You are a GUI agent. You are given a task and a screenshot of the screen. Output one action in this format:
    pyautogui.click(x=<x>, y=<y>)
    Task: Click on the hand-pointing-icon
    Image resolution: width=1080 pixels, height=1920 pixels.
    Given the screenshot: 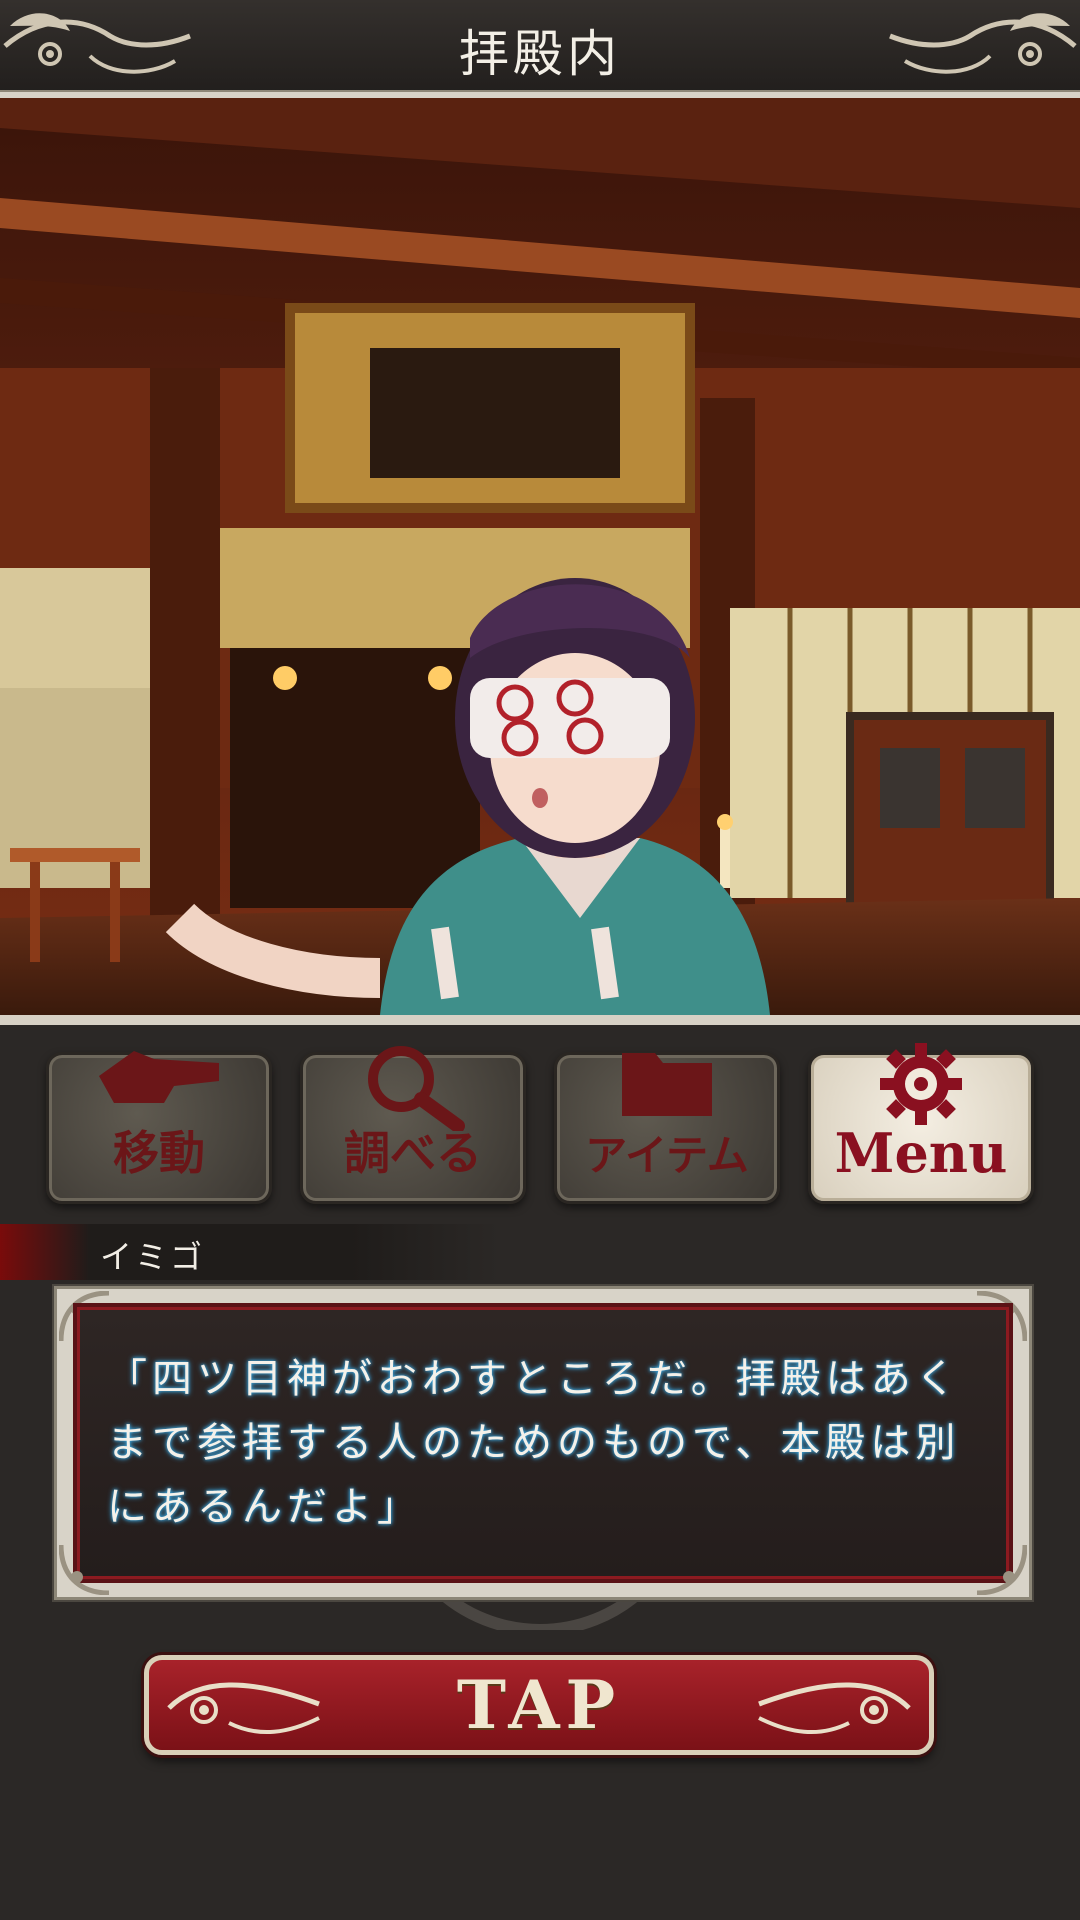 What is the action you would take?
    pyautogui.click(x=159, y=1077)
    